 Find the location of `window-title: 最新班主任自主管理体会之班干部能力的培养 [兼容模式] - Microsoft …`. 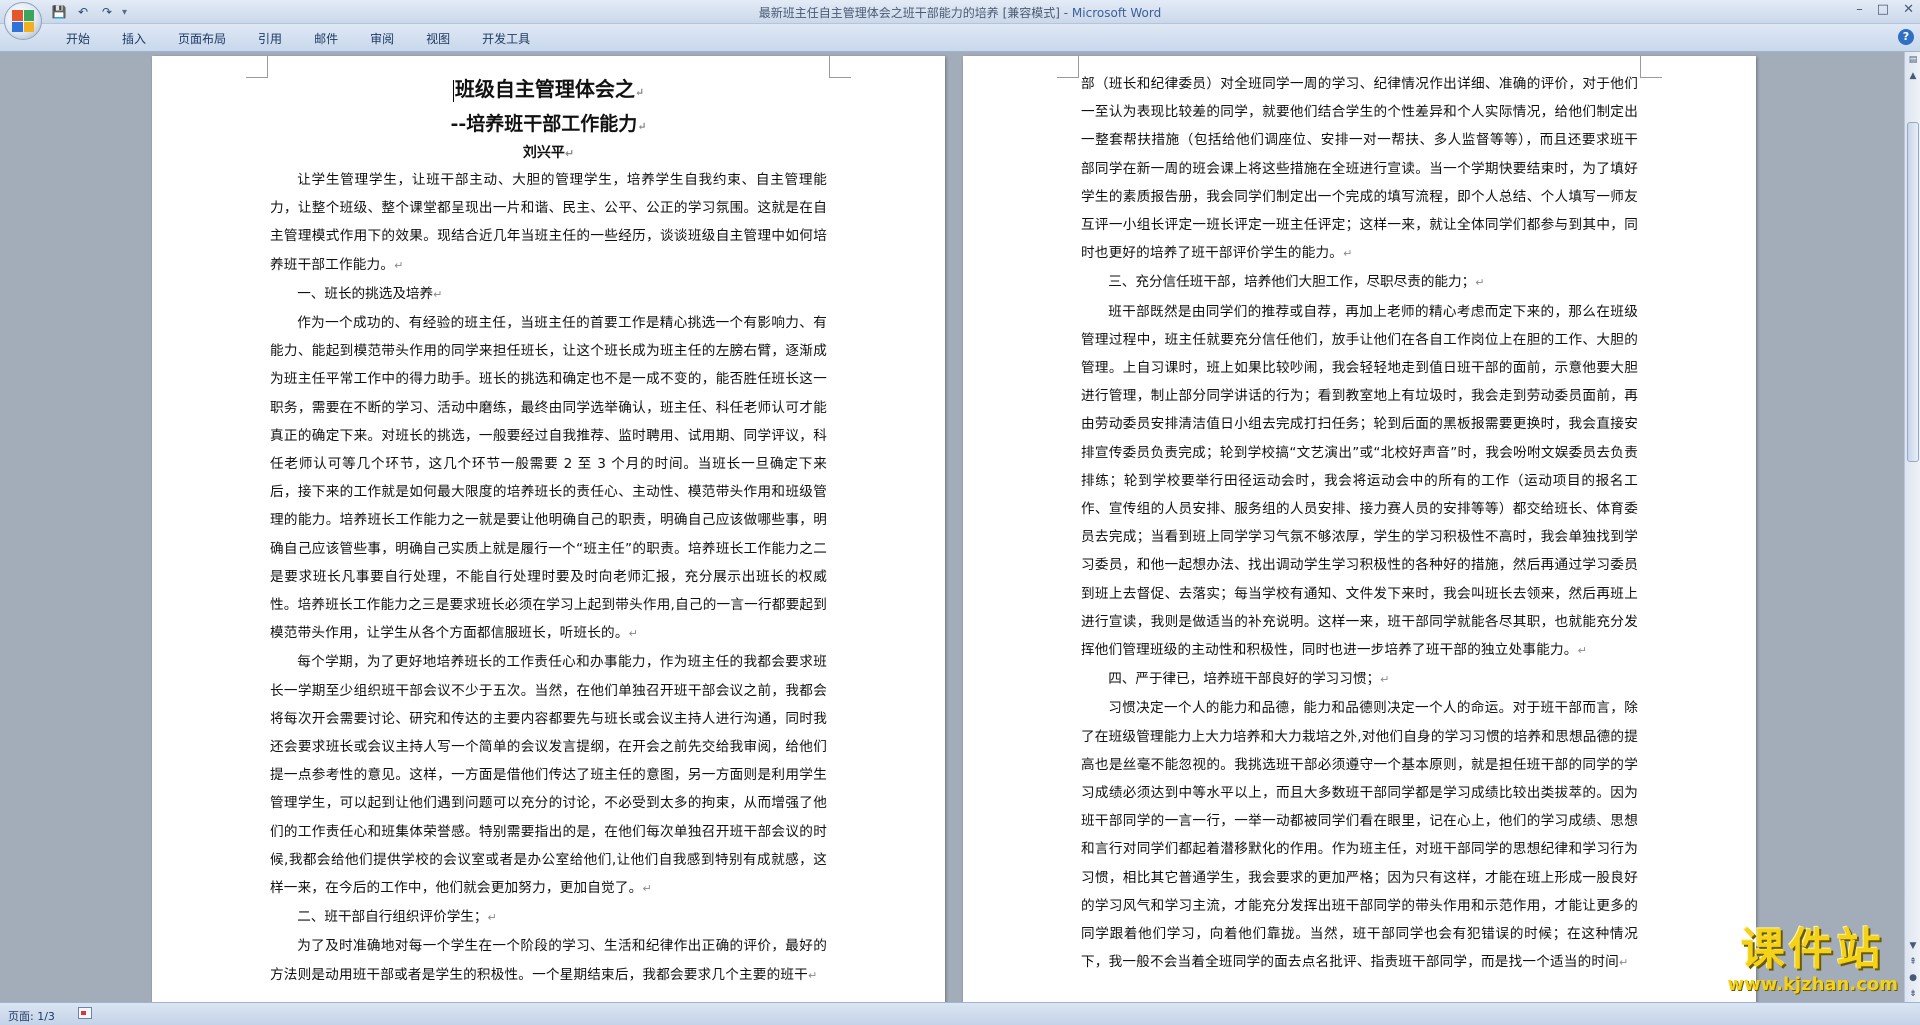

window-title: 最新班主任自主管理体会之班干部能力的培养 [兼容模式] - Microsoft … is located at coordinates (960, 12).